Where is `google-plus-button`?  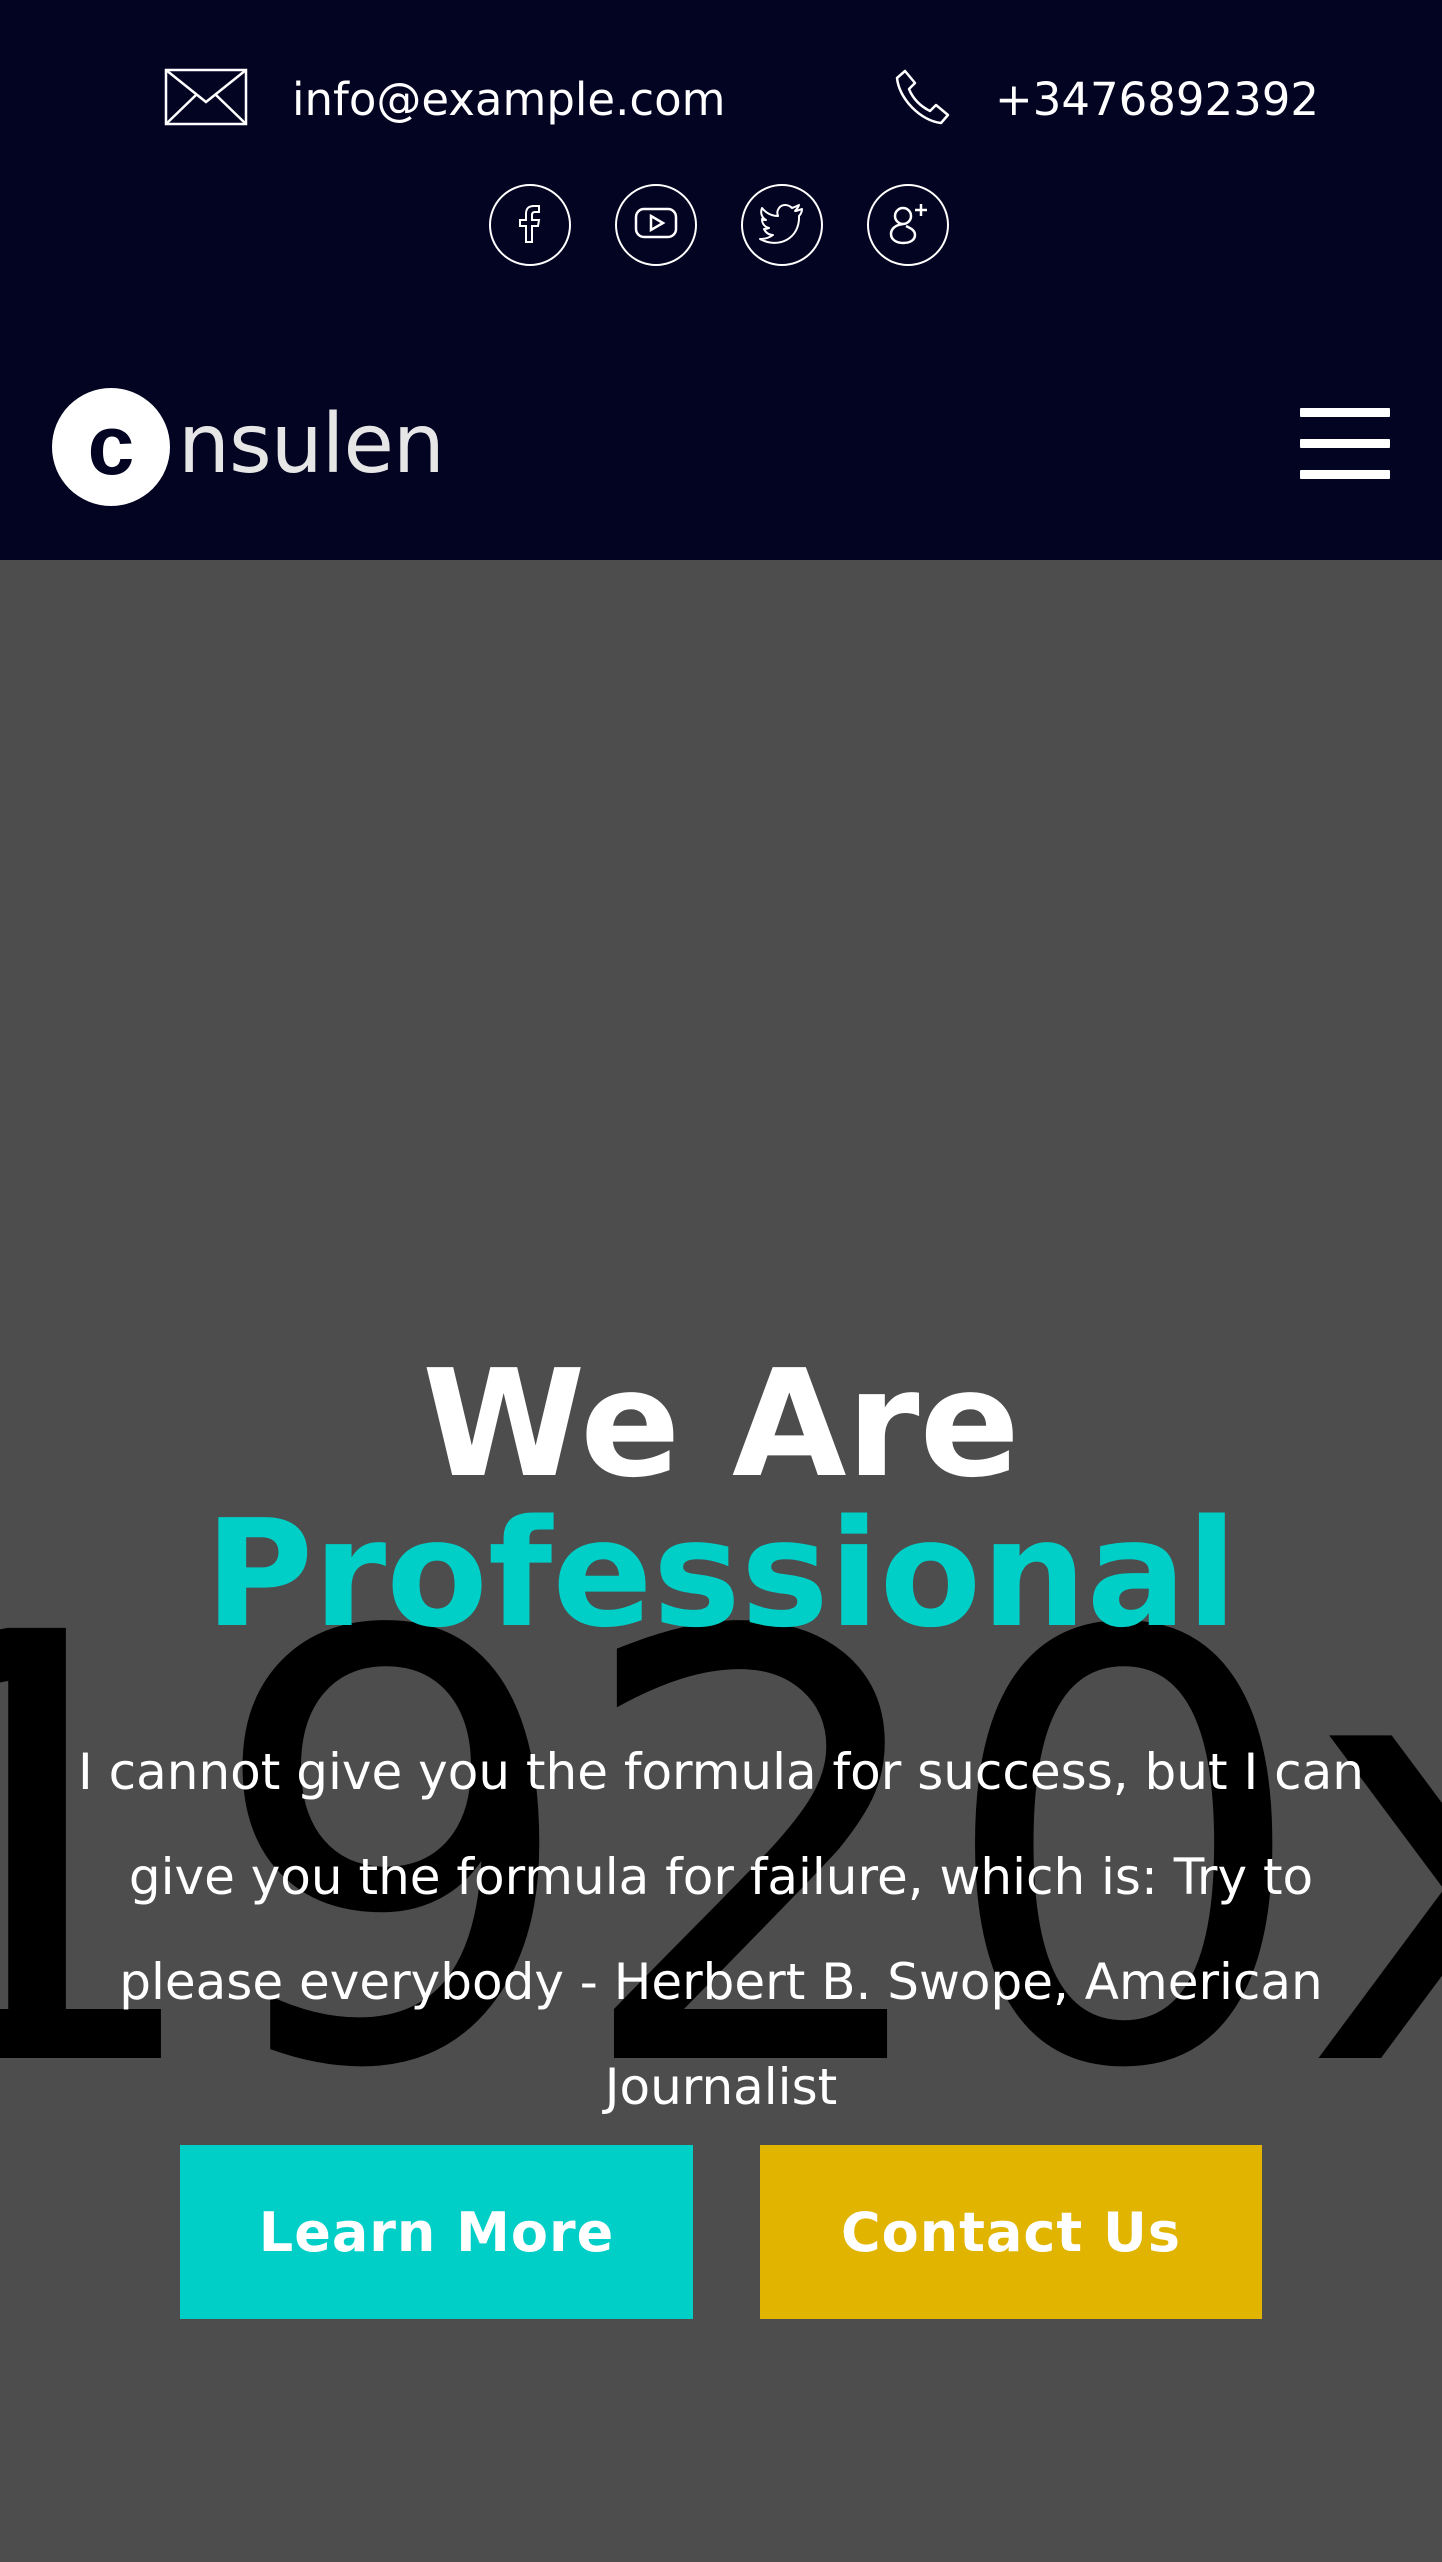
google-plus-button is located at coordinates (908, 225).